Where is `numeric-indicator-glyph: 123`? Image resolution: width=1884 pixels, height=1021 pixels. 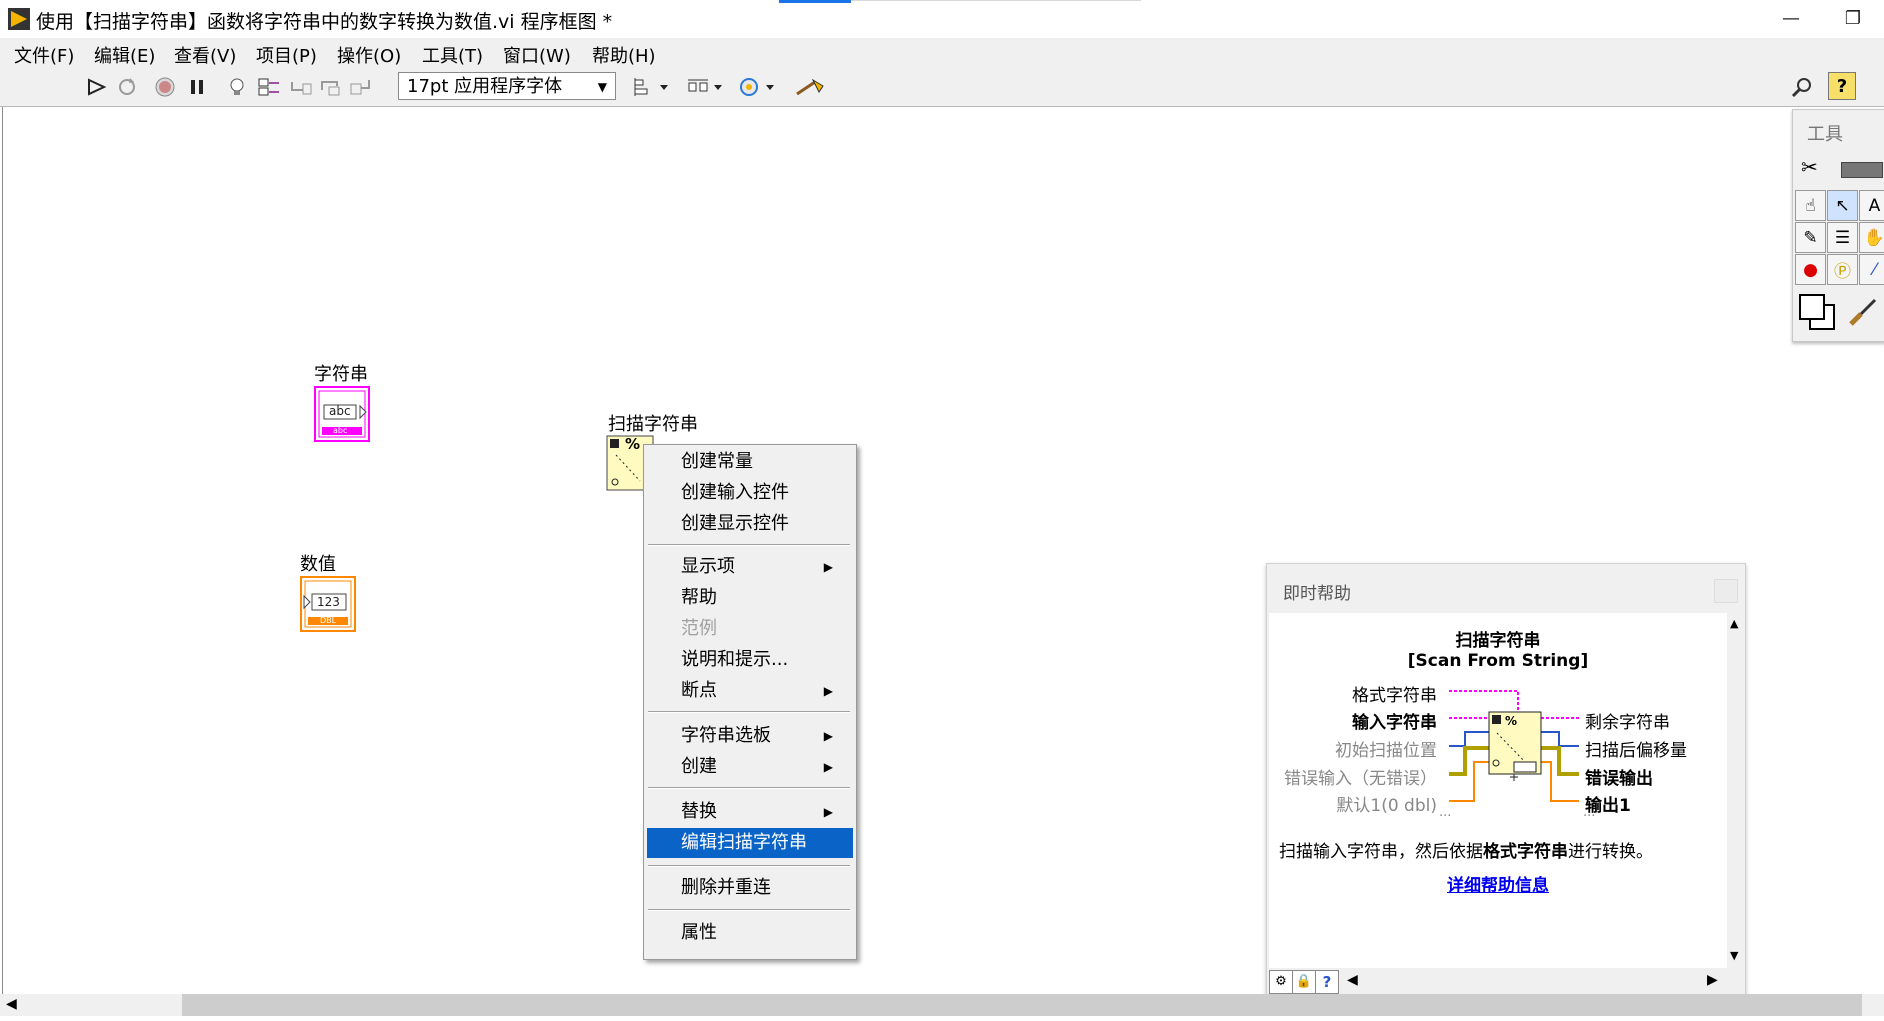
numeric-indicator-glyph: 123 is located at coordinates (328, 602).